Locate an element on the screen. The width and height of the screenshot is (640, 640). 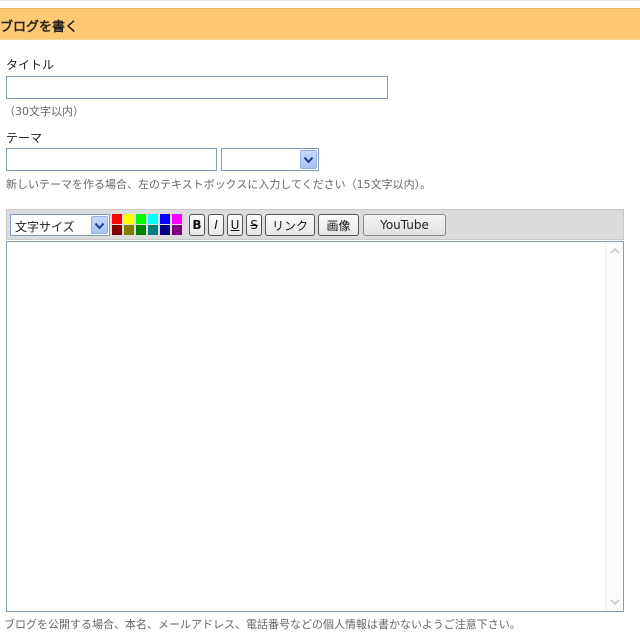
theme-select is located at coordinates (270, 159).